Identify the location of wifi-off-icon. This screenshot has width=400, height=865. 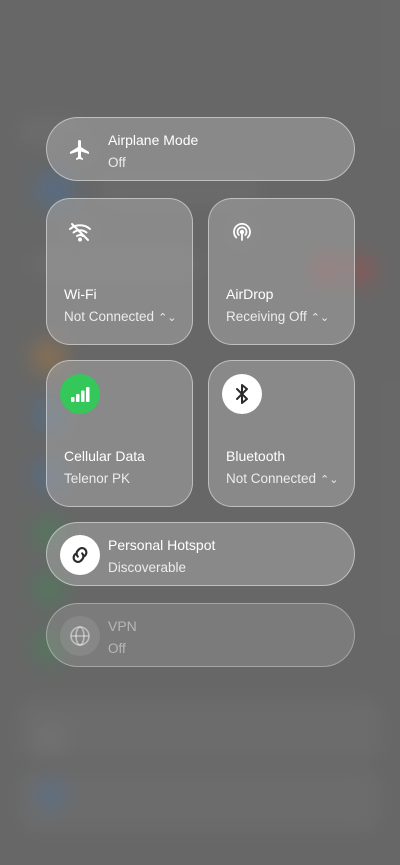
(80, 232).